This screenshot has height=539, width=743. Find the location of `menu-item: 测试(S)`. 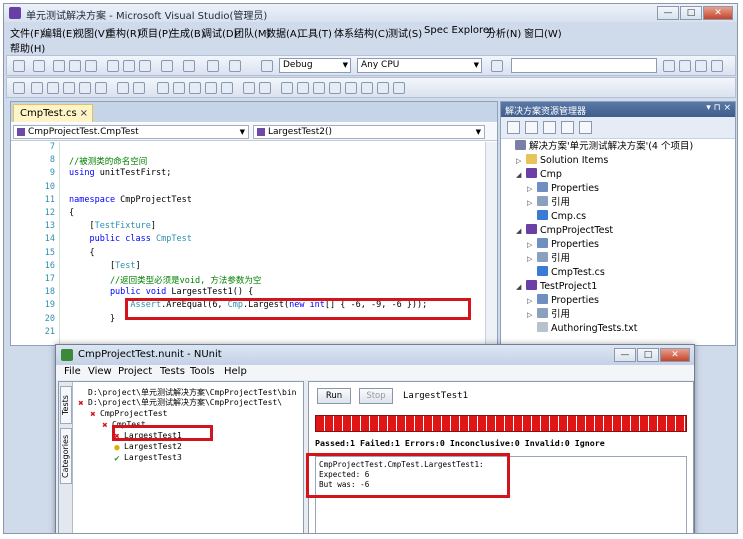

menu-item: 测试(S) is located at coordinates (405, 32).